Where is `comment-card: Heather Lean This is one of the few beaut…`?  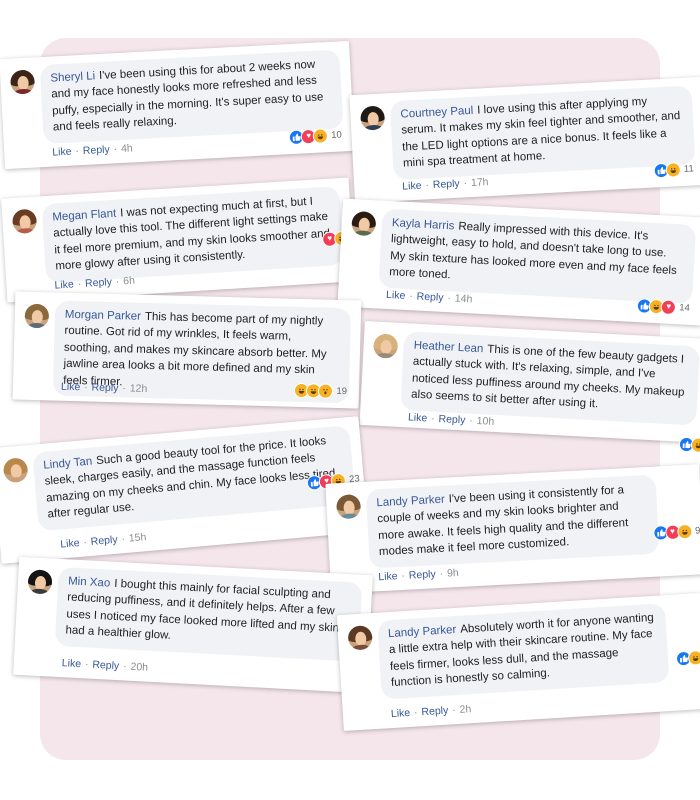
comment-card: Heather Lean This is one of the few beaut… is located at coordinates (529, 387).